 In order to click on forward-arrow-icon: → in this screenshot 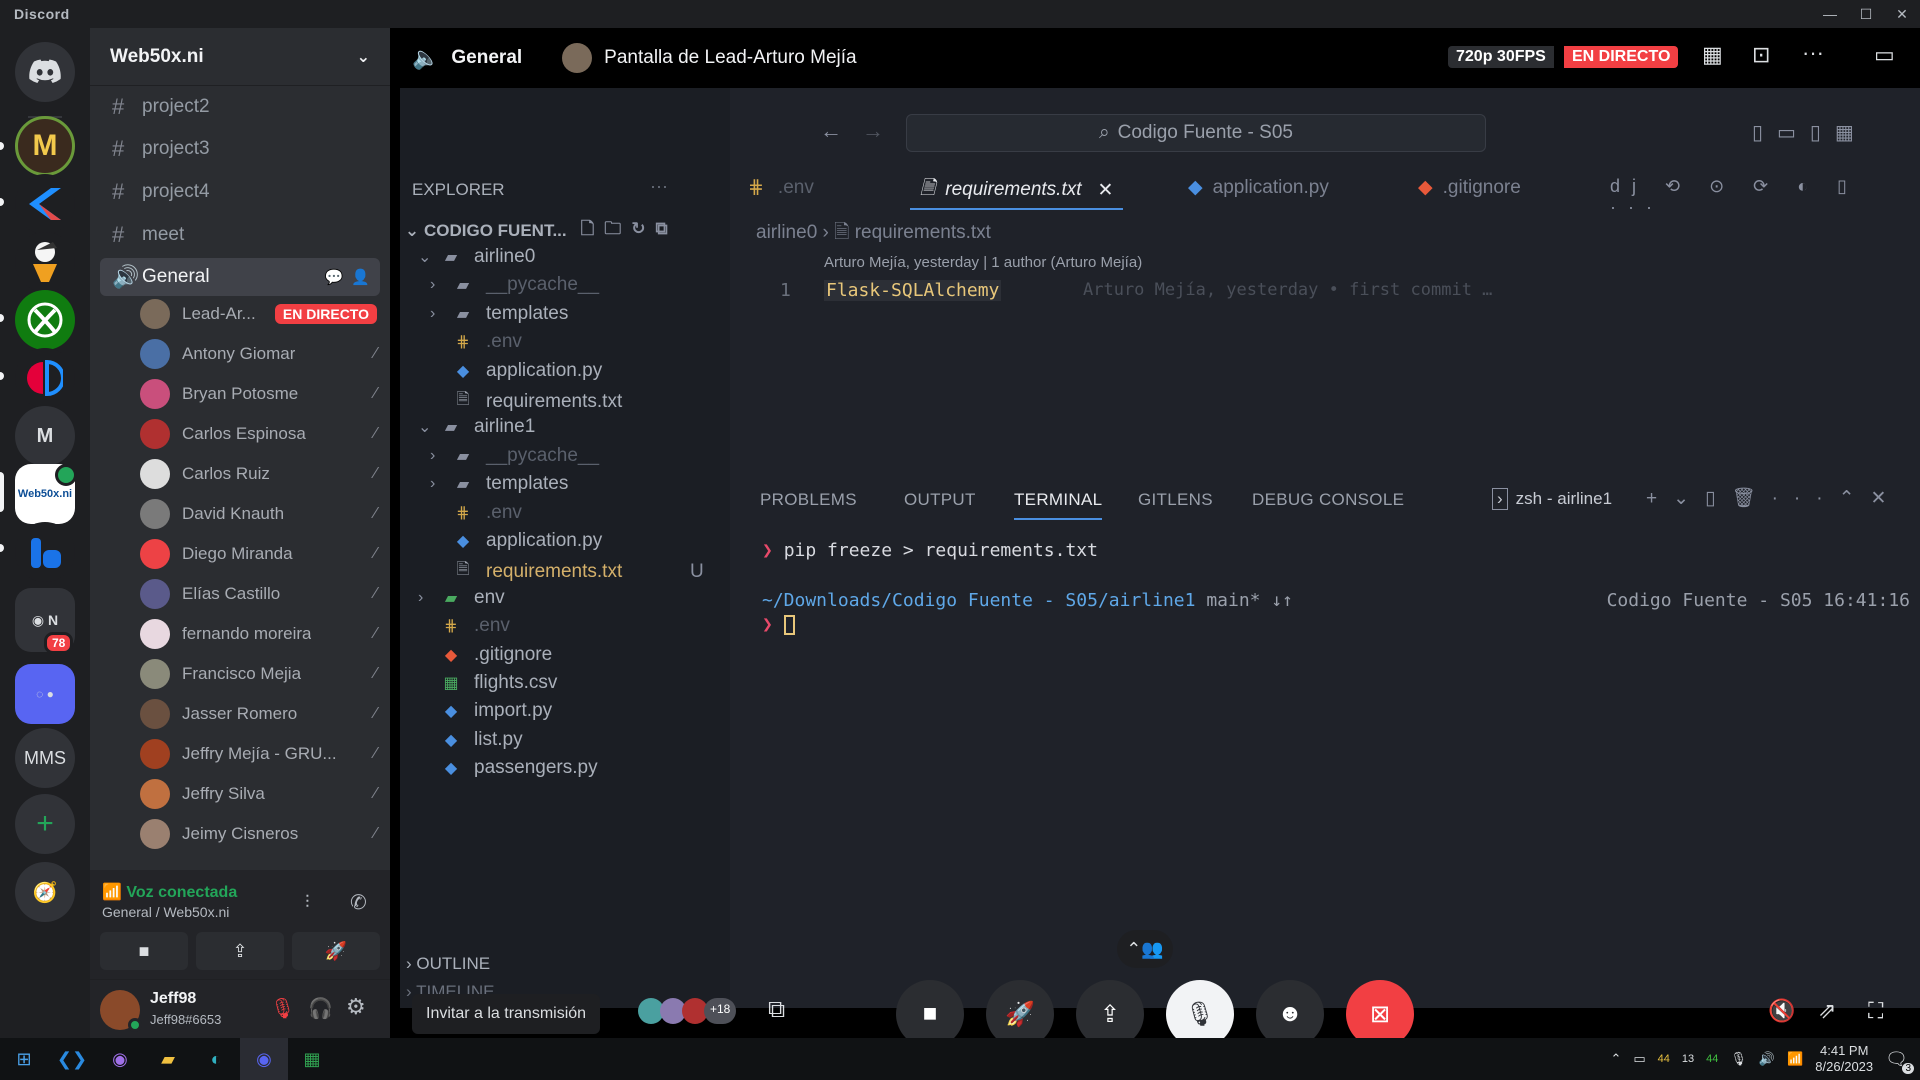, I will do `click(873, 131)`.